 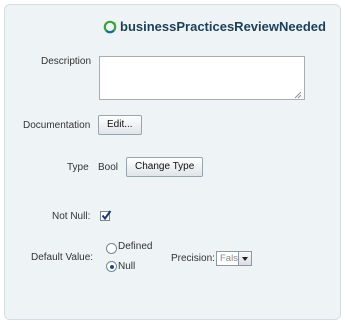 I want to click on radio-selected-dot, so click(x=111, y=266).